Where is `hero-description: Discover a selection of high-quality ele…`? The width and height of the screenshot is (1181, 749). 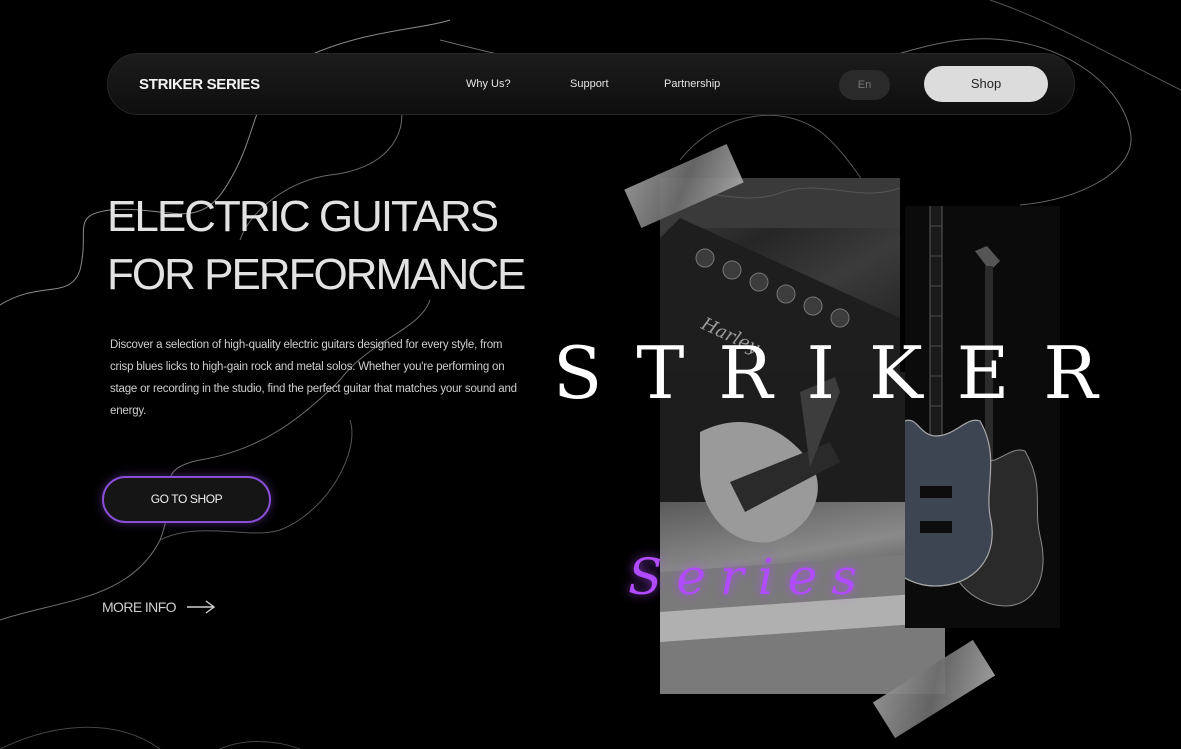 hero-description: Discover a selection of high-quality ele… is located at coordinates (313, 378).